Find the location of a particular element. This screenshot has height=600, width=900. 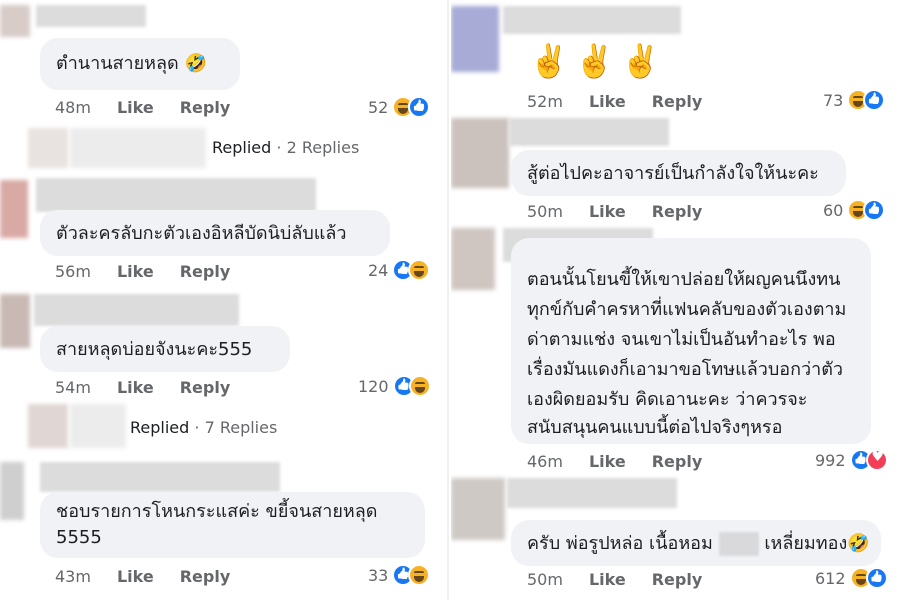

comment-time: 52m is located at coordinates (545, 101).